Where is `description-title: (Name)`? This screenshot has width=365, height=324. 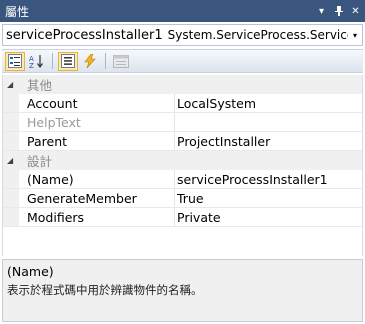
description-title: (Name) is located at coordinates (30, 271).